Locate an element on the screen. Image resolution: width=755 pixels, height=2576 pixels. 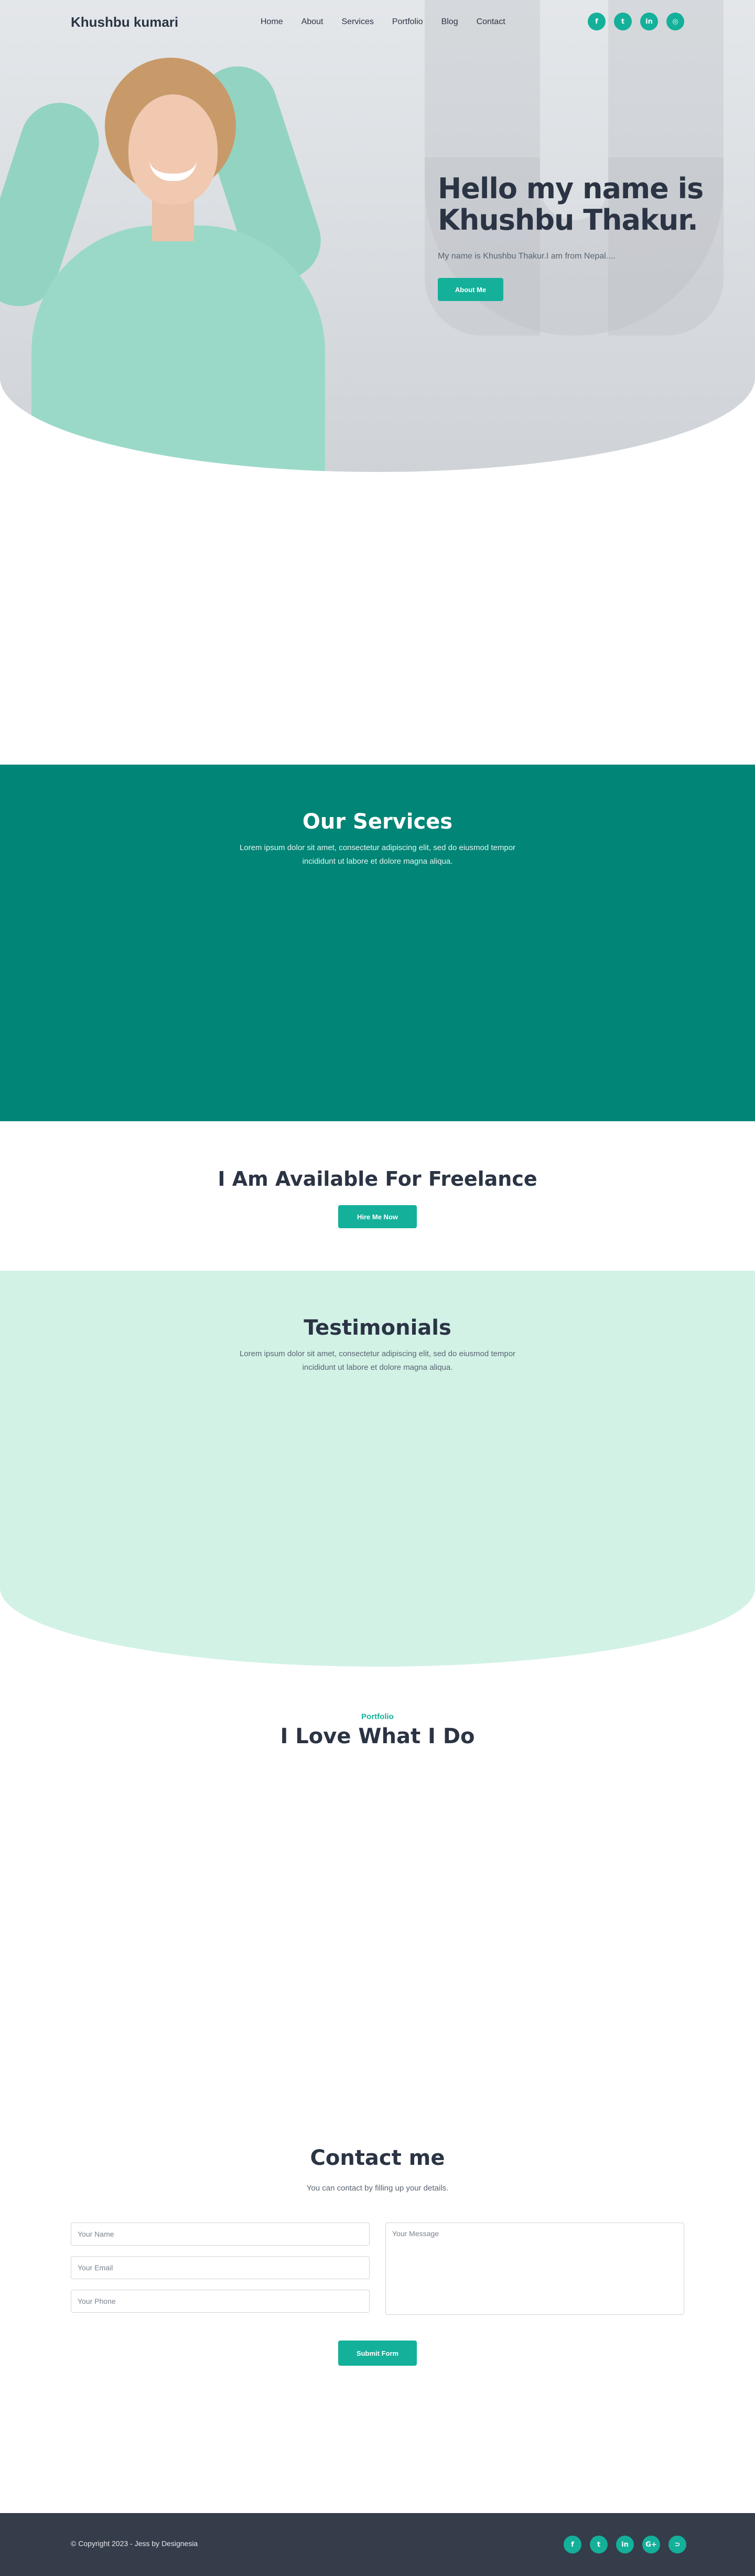
about-me-button: About Me is located at coordinates (470, 289).